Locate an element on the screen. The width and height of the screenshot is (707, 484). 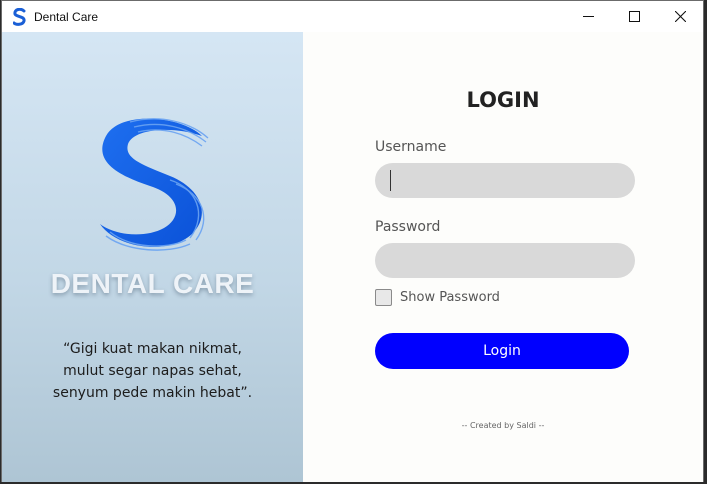
window-title: Dental Care is located at coordinates (66, 17).